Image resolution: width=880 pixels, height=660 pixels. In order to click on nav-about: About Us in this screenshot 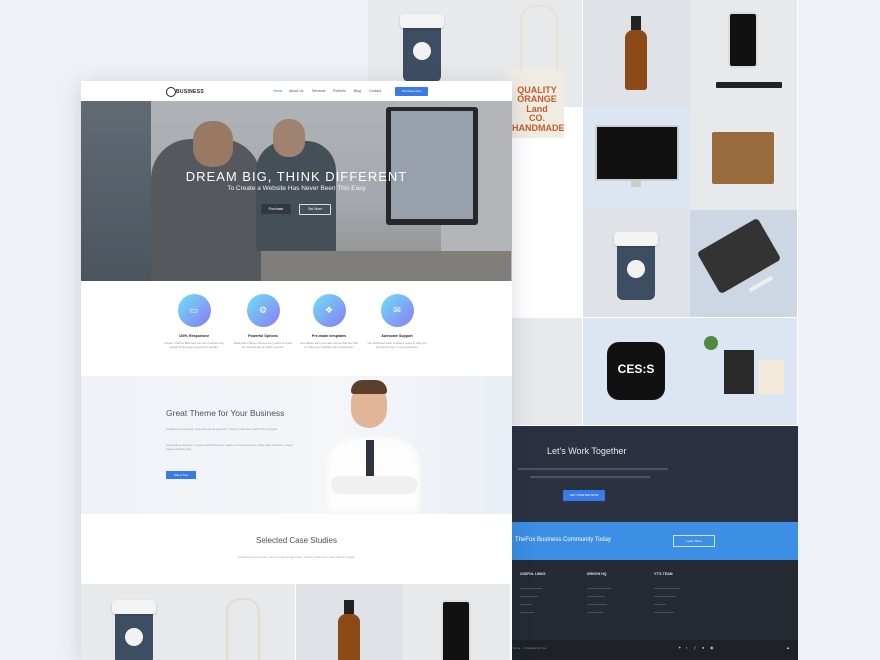, I will do `click(296, 91)`.